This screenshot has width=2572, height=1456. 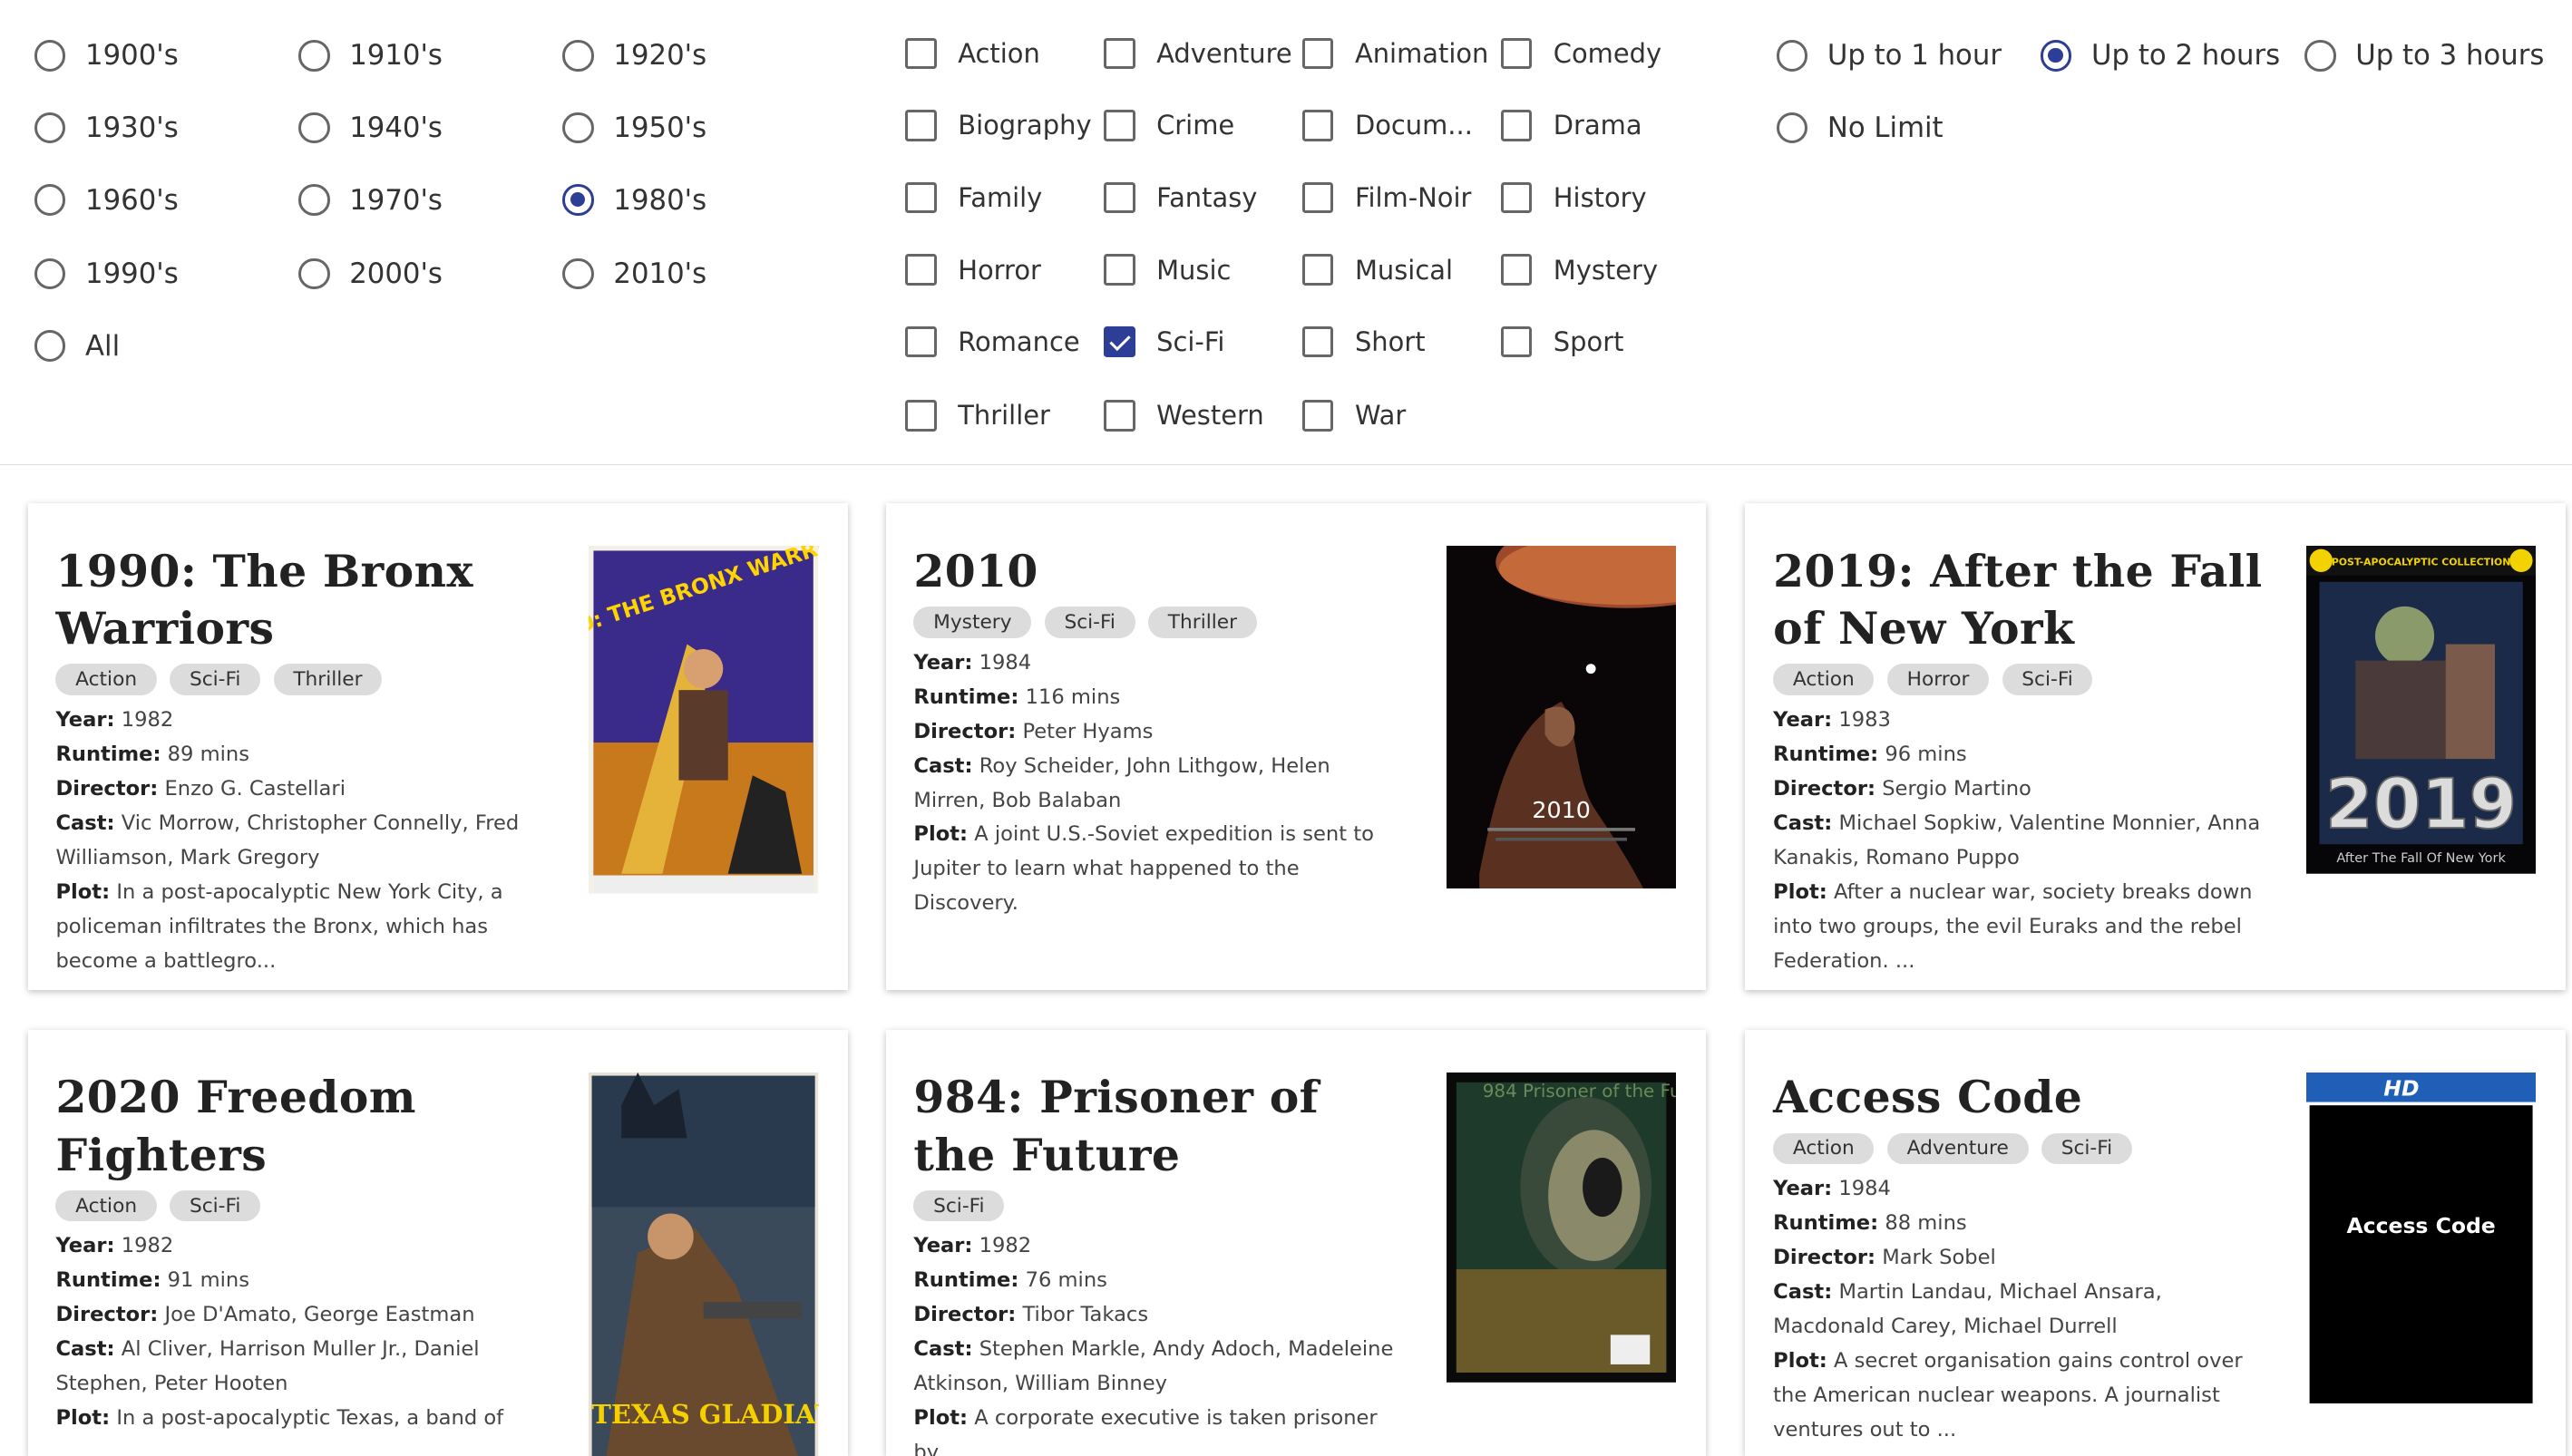 What do you see at coordinates (1562, 1227) in the screenshot?
I see `movie-poster: 984 Prisoner of the Future` at bounding box center [1562, 1227].